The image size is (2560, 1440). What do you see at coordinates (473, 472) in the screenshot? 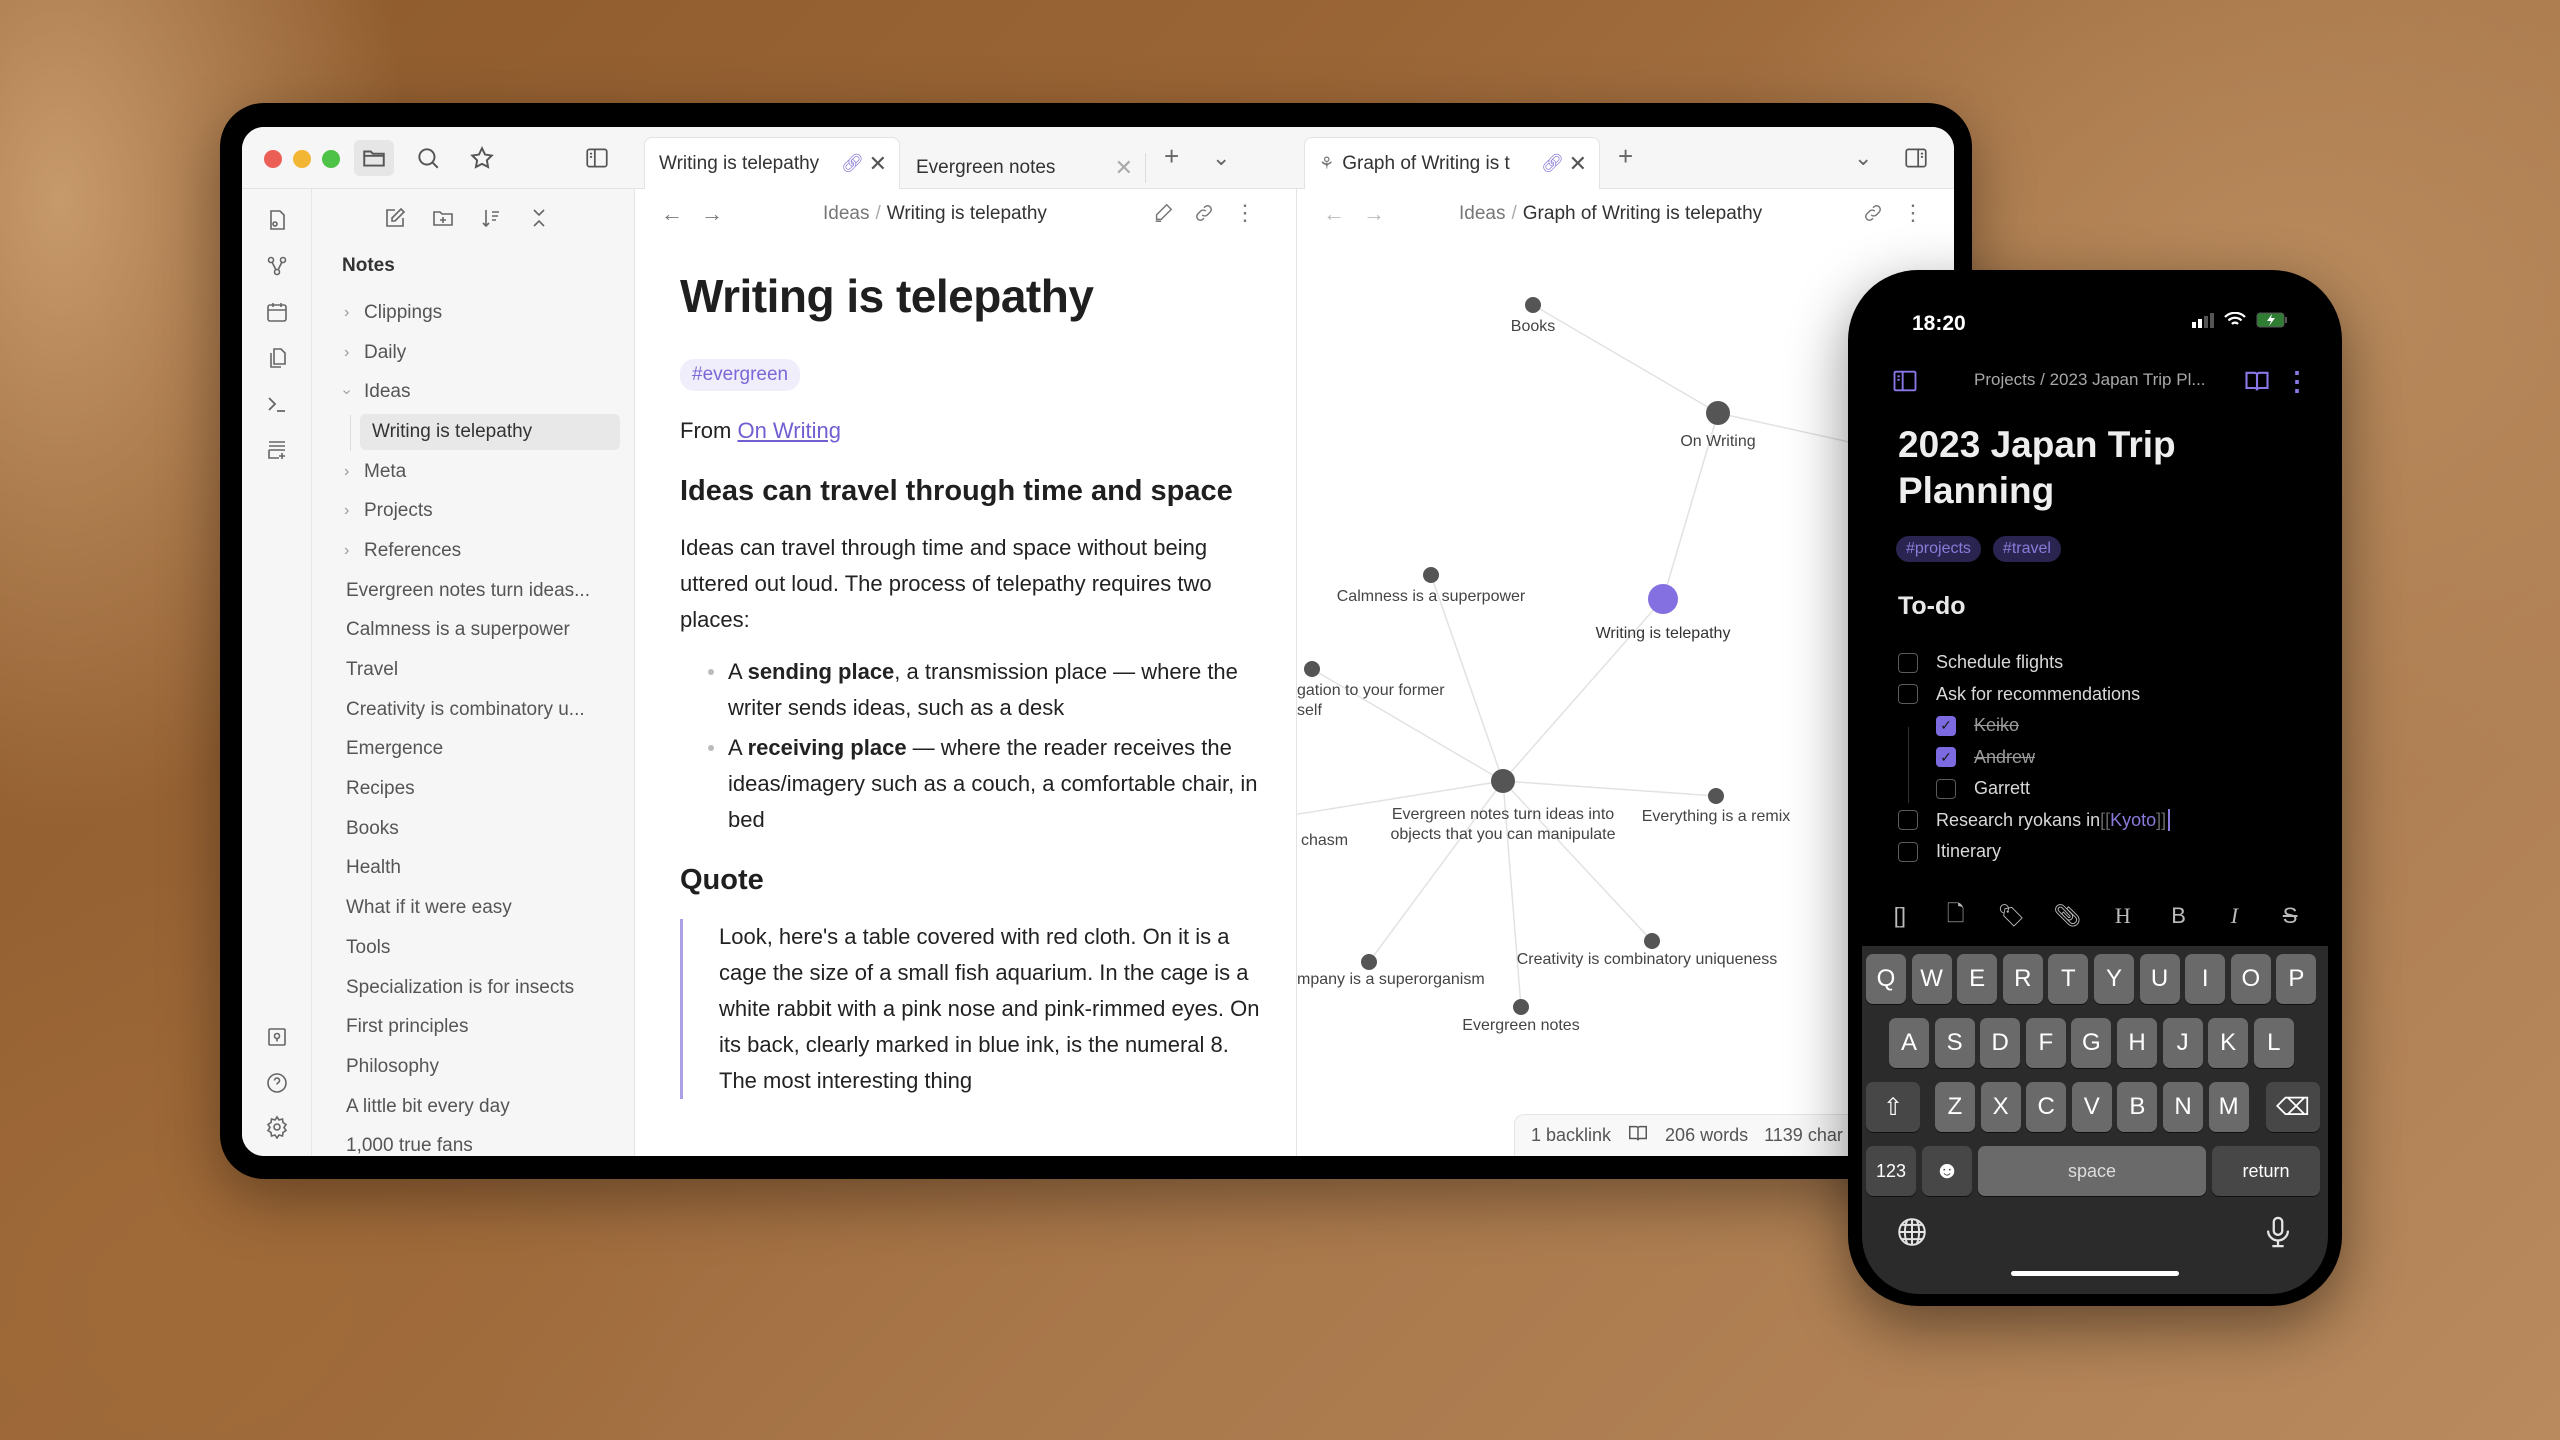
I see `folder-meta: › Meta` at bounding box center [473, 472].